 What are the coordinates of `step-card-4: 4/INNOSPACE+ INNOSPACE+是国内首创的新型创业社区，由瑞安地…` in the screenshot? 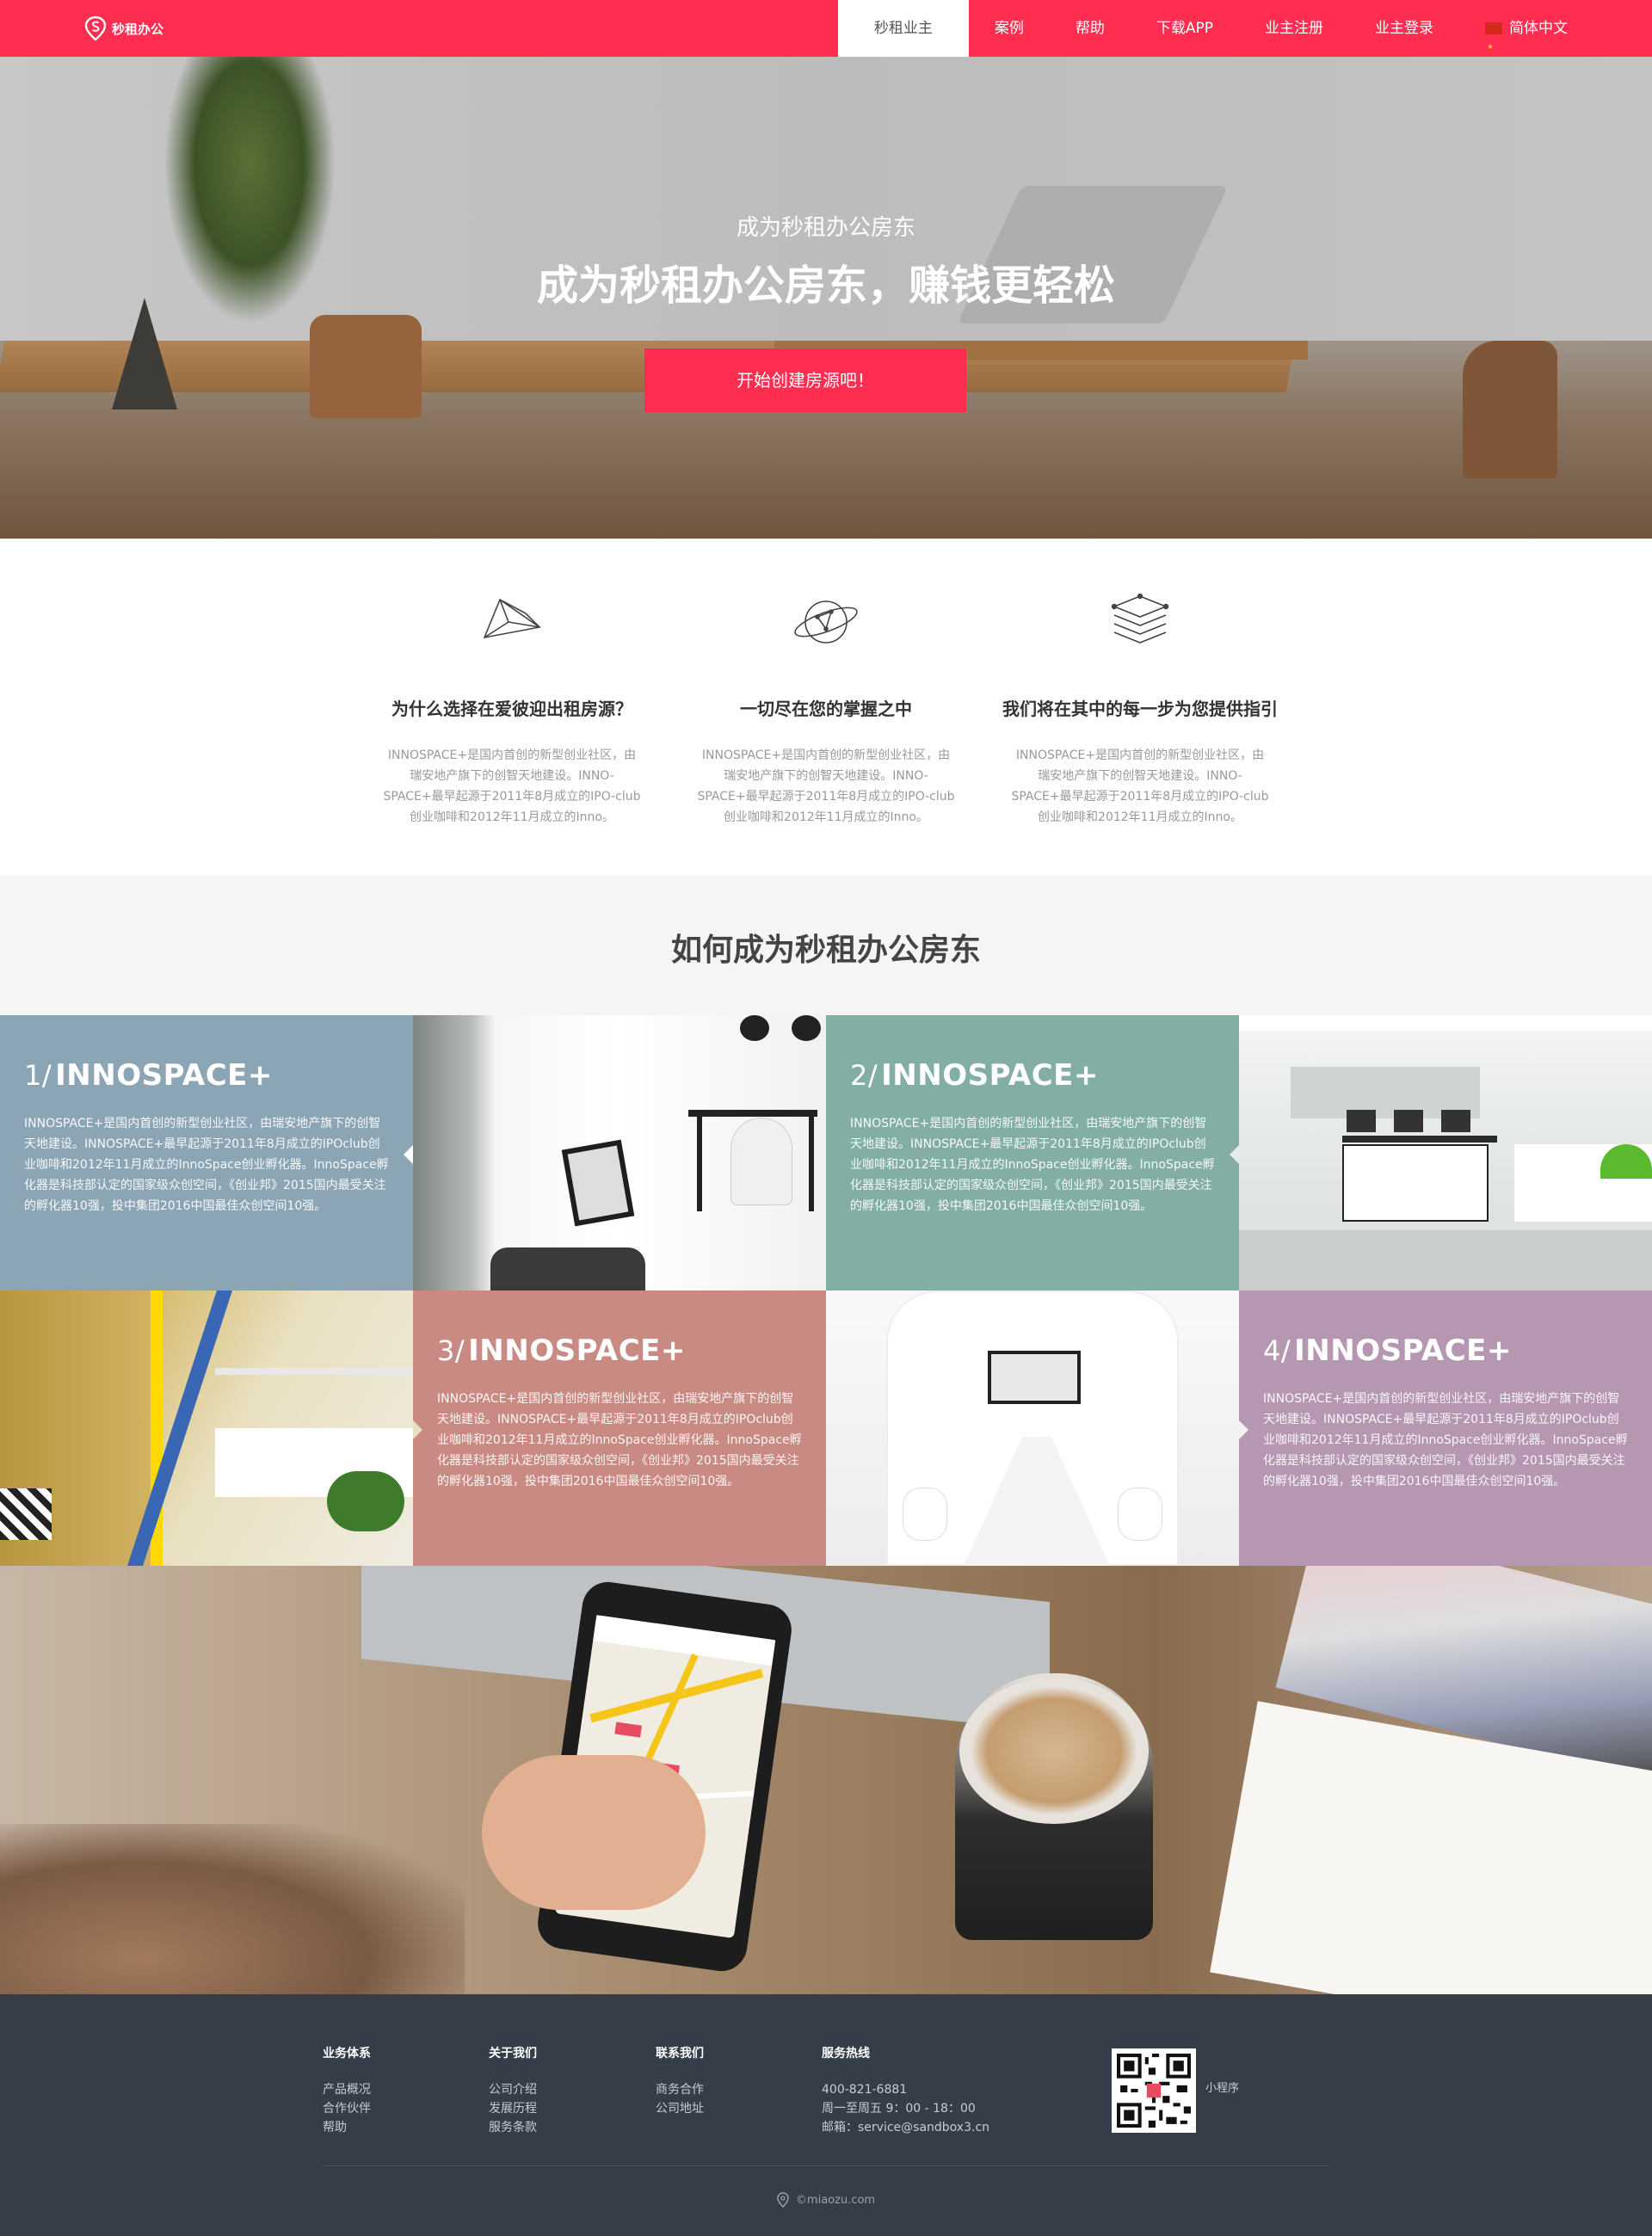 It's located at (1445, 1428).